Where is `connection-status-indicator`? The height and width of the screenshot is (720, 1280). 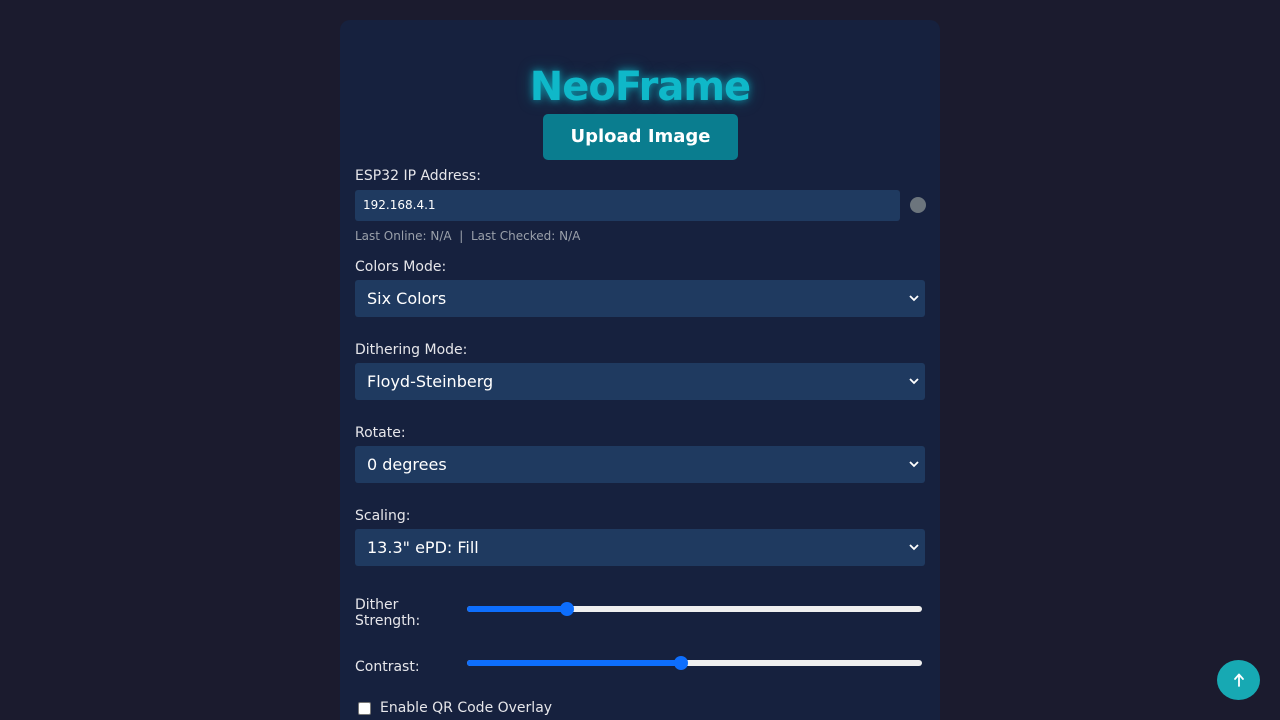
connection-status-indicator is located at coordinates (918, 205).